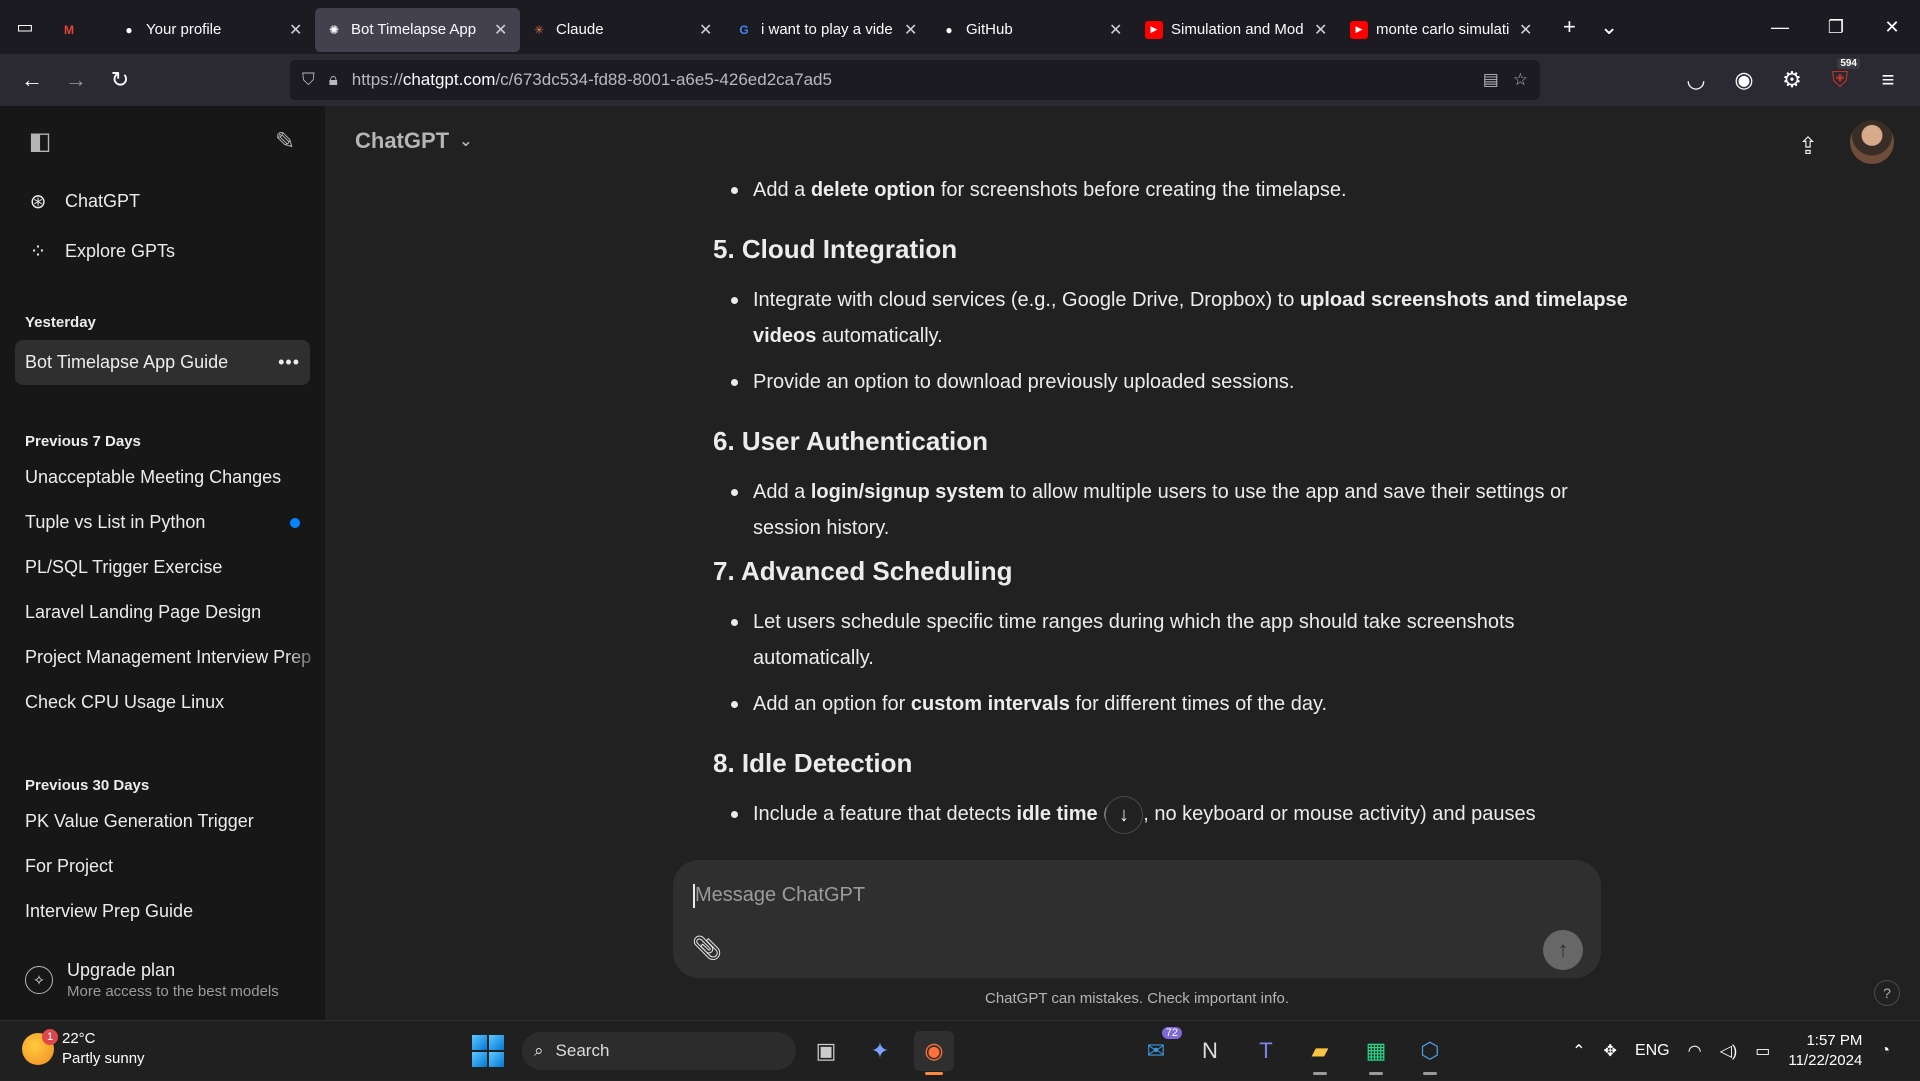  Describe the element at coordinates (1137, 919) in the screenshot. I see `composer: Message ChatGPT 📎︎ ↑` at that location.